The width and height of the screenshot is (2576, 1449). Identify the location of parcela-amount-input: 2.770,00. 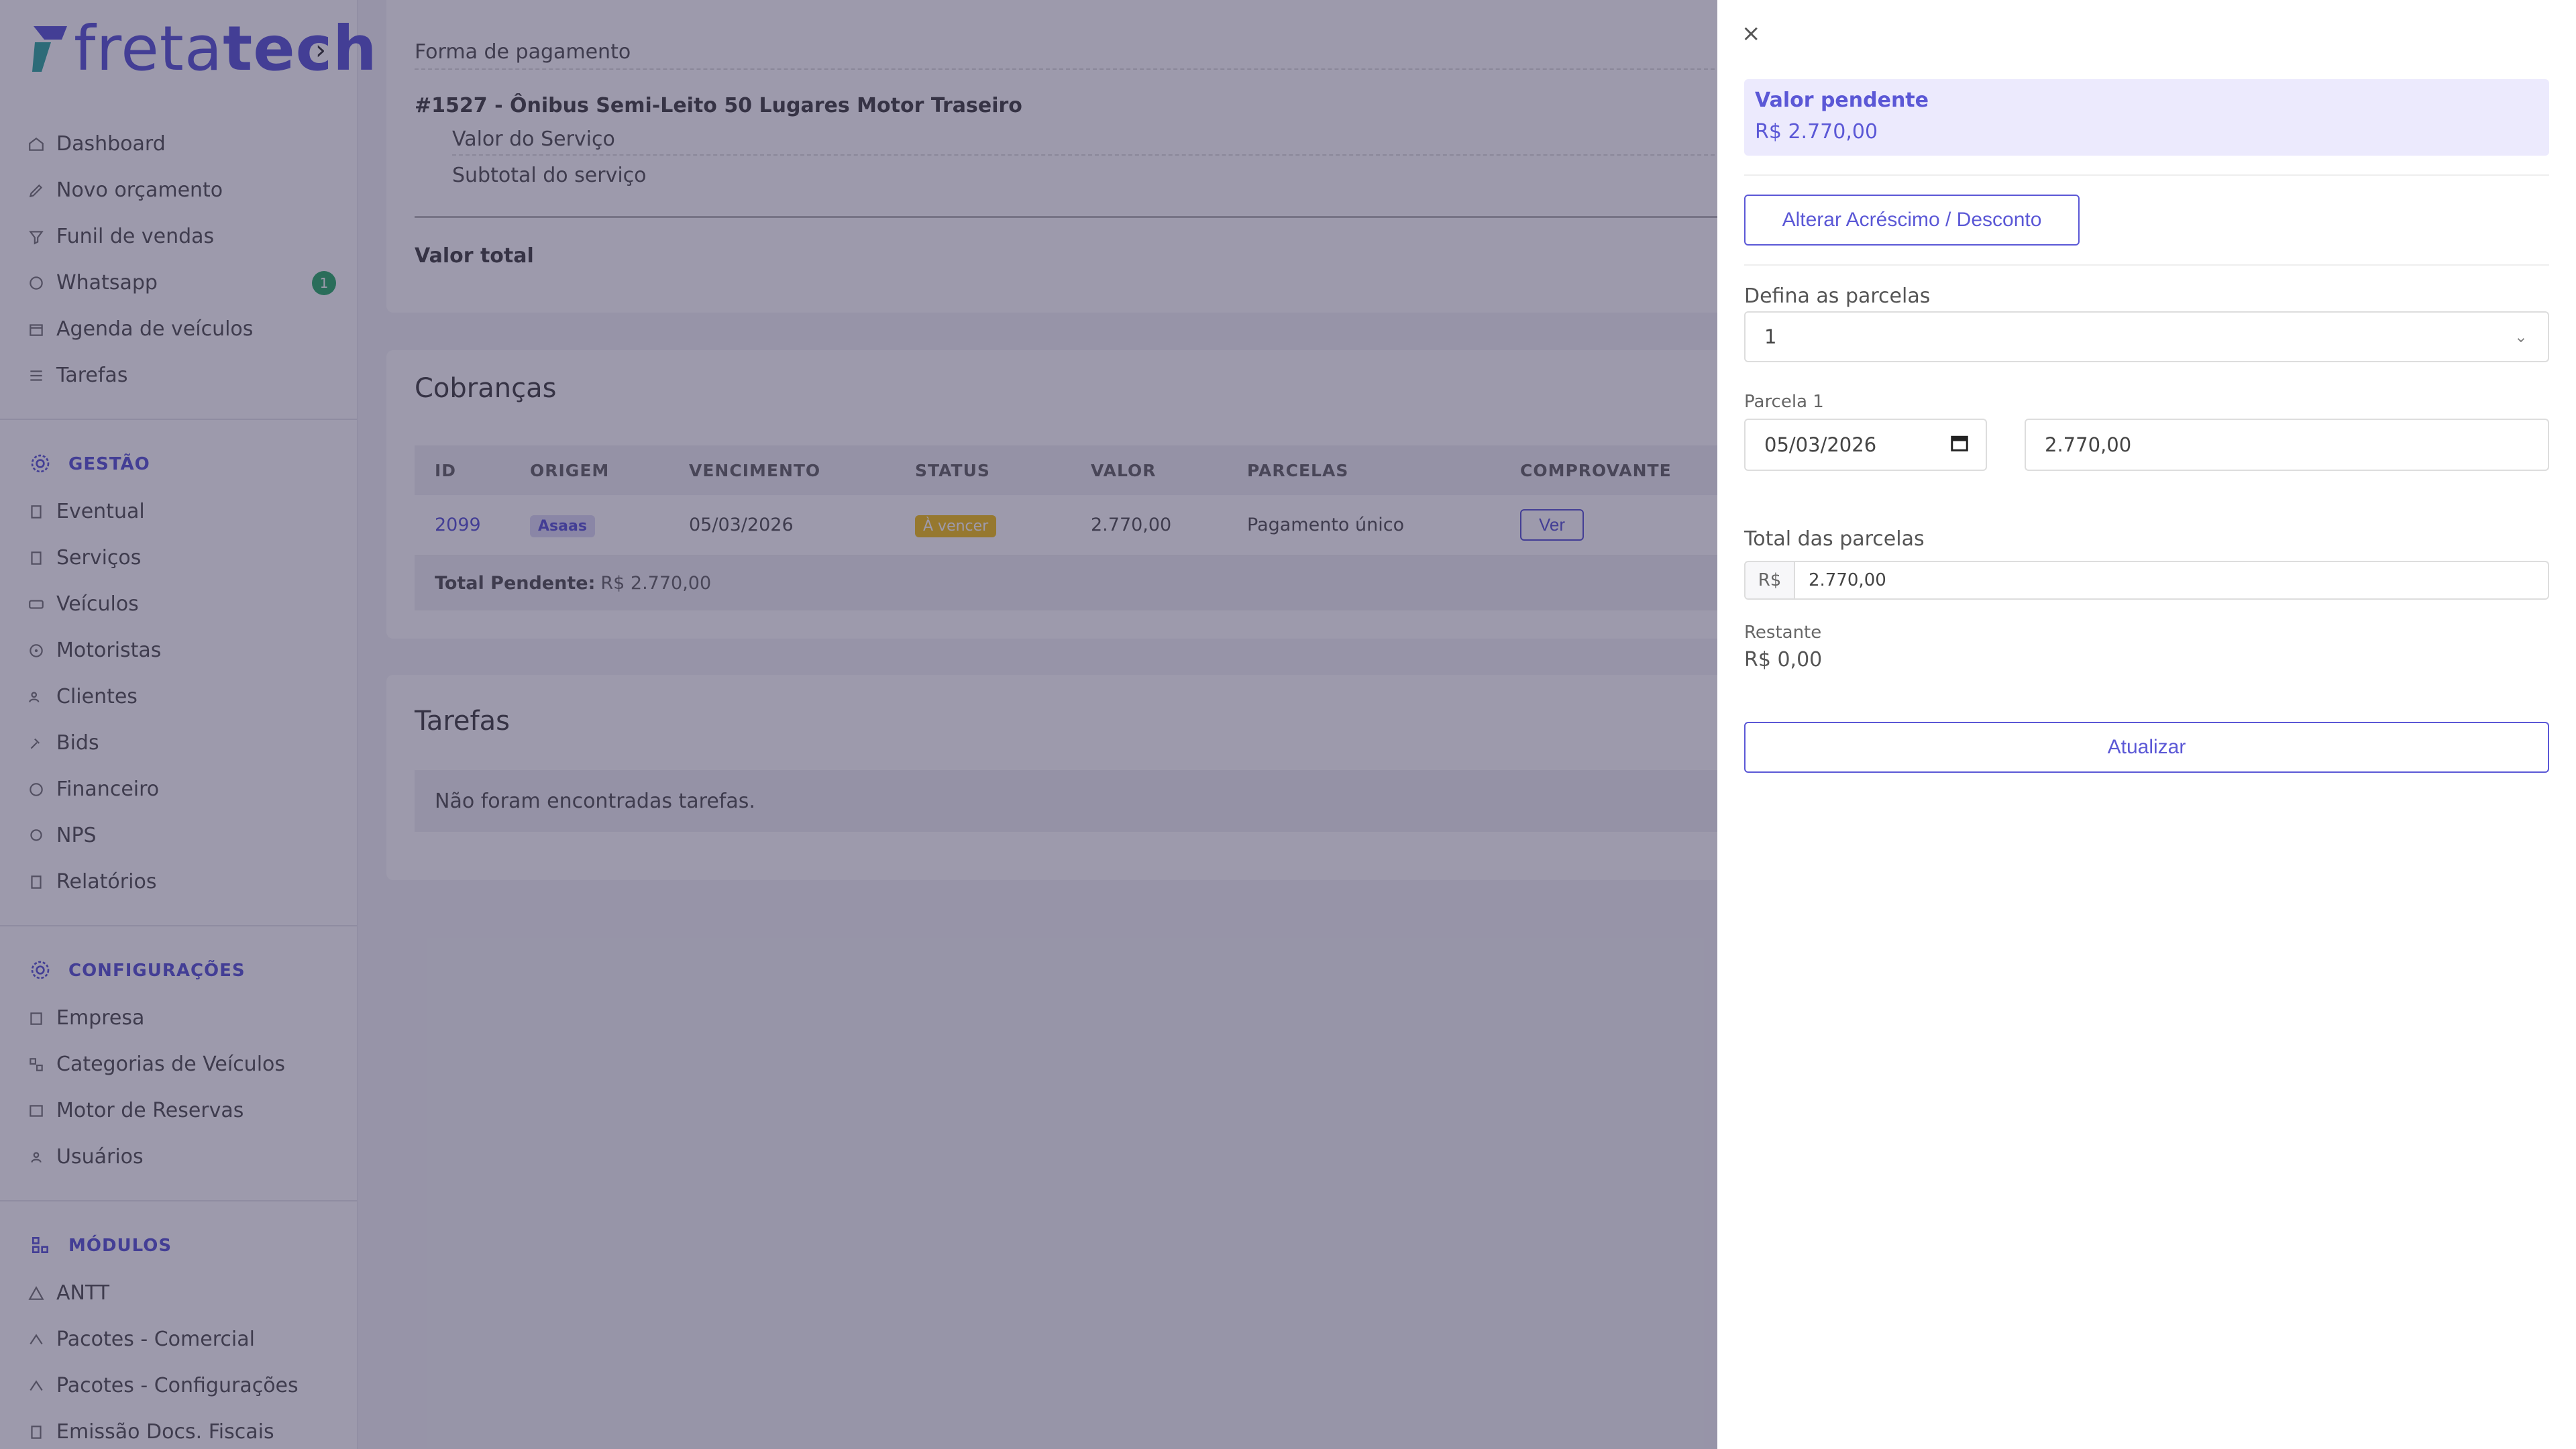
(2287, 445).